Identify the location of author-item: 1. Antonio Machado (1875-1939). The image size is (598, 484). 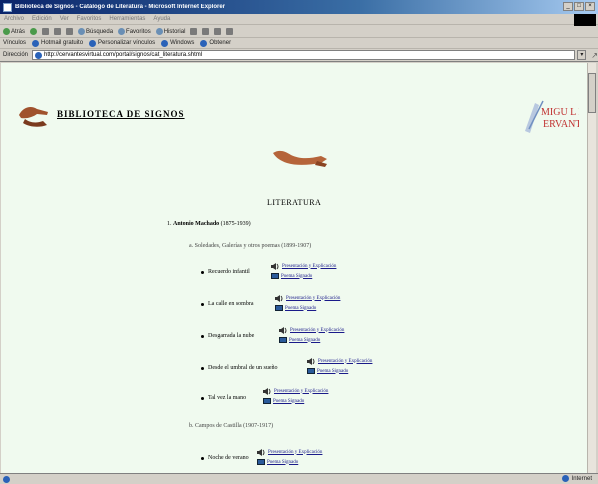
(209, 224).